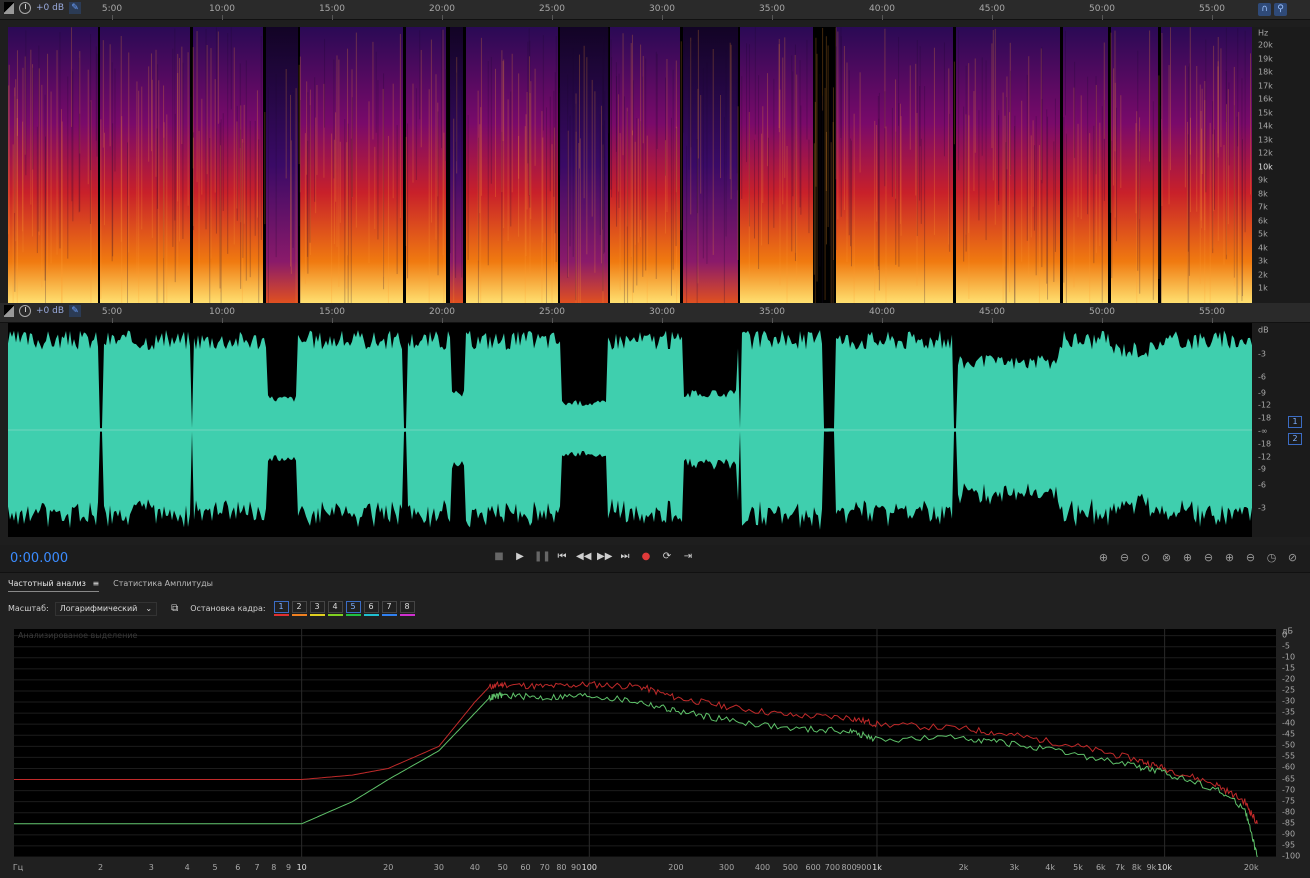 The width and height of the screenshot is (1310, 878). What do you see at coordinates (1250, 557) in the screenshot?
I see `zoom-out-full-icon: ⊖` at bounding box center [1250, 557].